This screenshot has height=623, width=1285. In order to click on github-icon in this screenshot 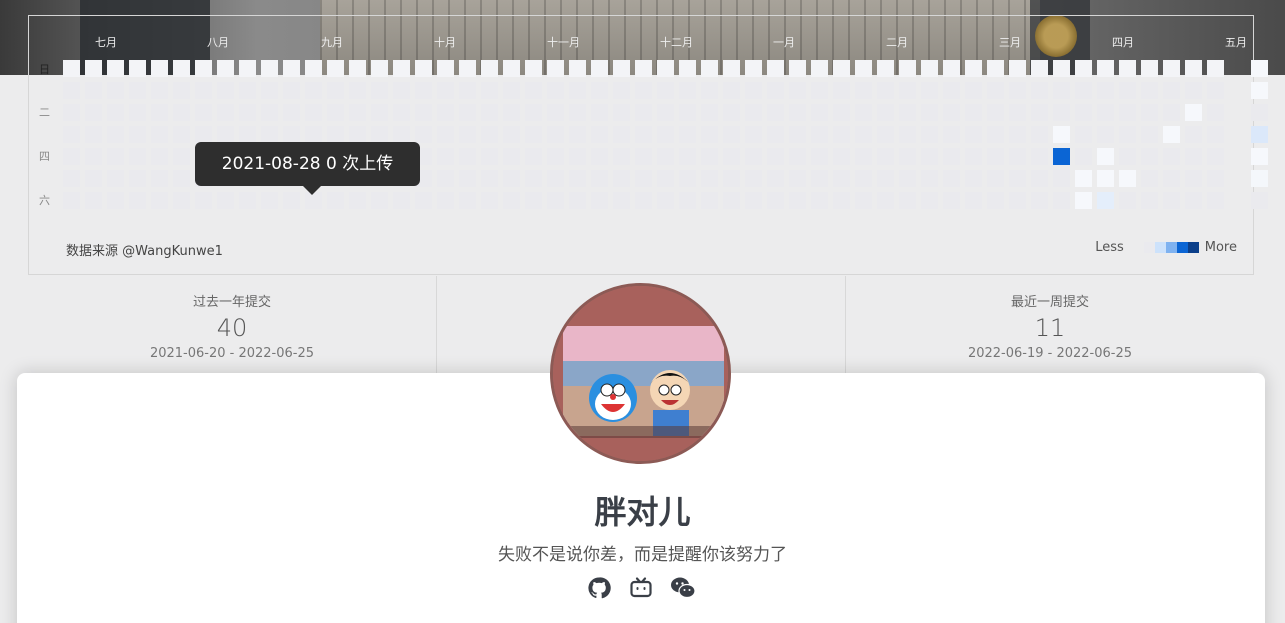, I will do `click(599, 588)`.